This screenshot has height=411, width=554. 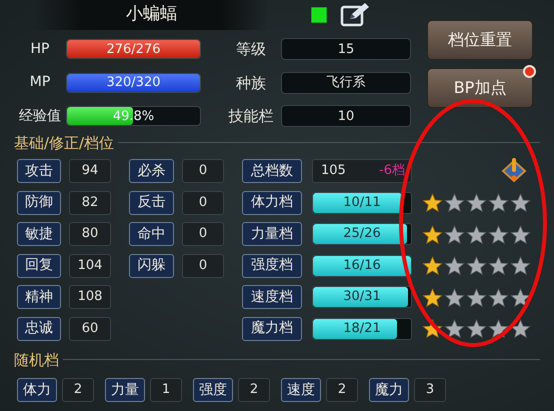 I want to click on warning-icon, so click(x=514, y=171).